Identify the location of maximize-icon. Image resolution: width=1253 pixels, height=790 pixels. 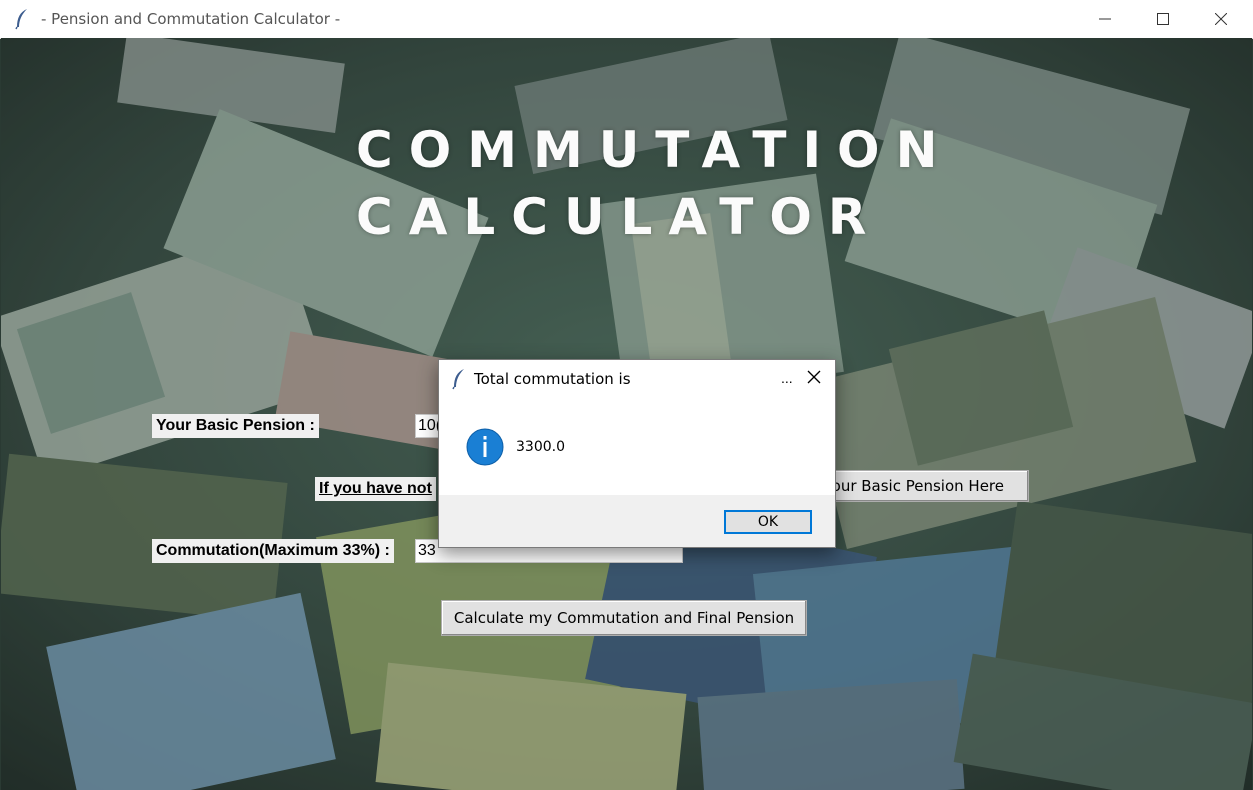
(1163, 19).